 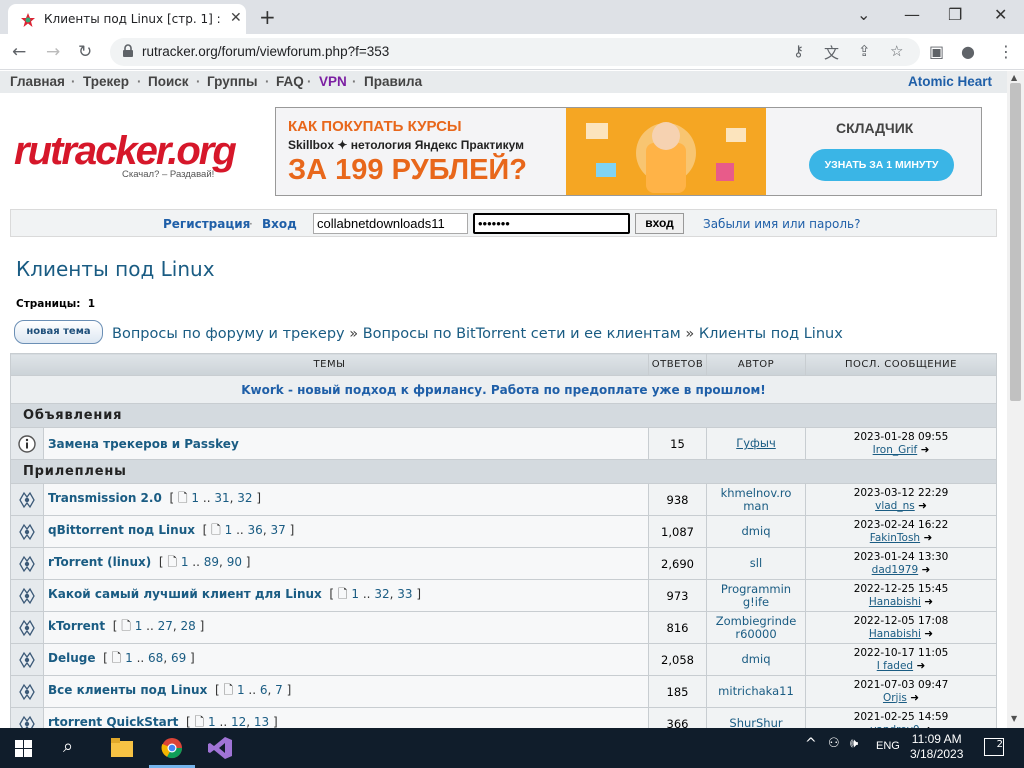 What do you see at coordinates (834, 743) in the screenshot?
I see `network-icon: ⚇` at bounding box center [834, 743].